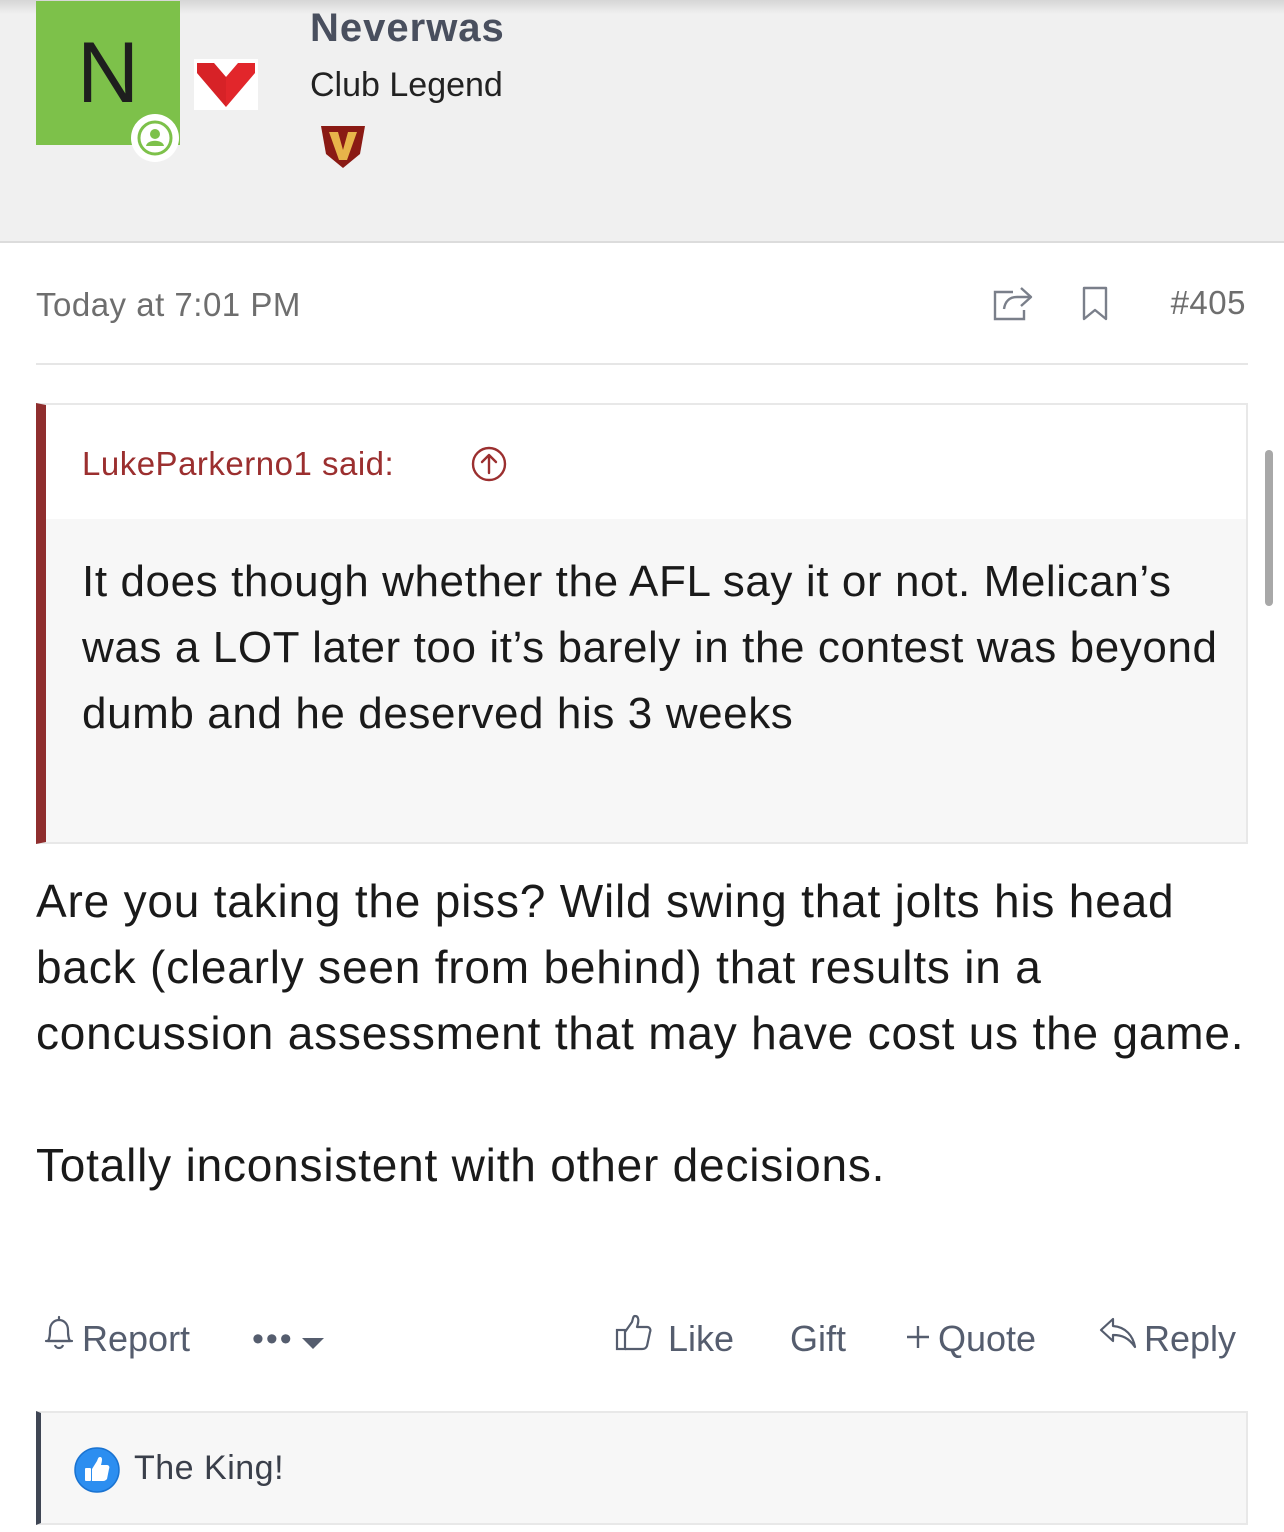  I want to click on divider, so click(642, 364).